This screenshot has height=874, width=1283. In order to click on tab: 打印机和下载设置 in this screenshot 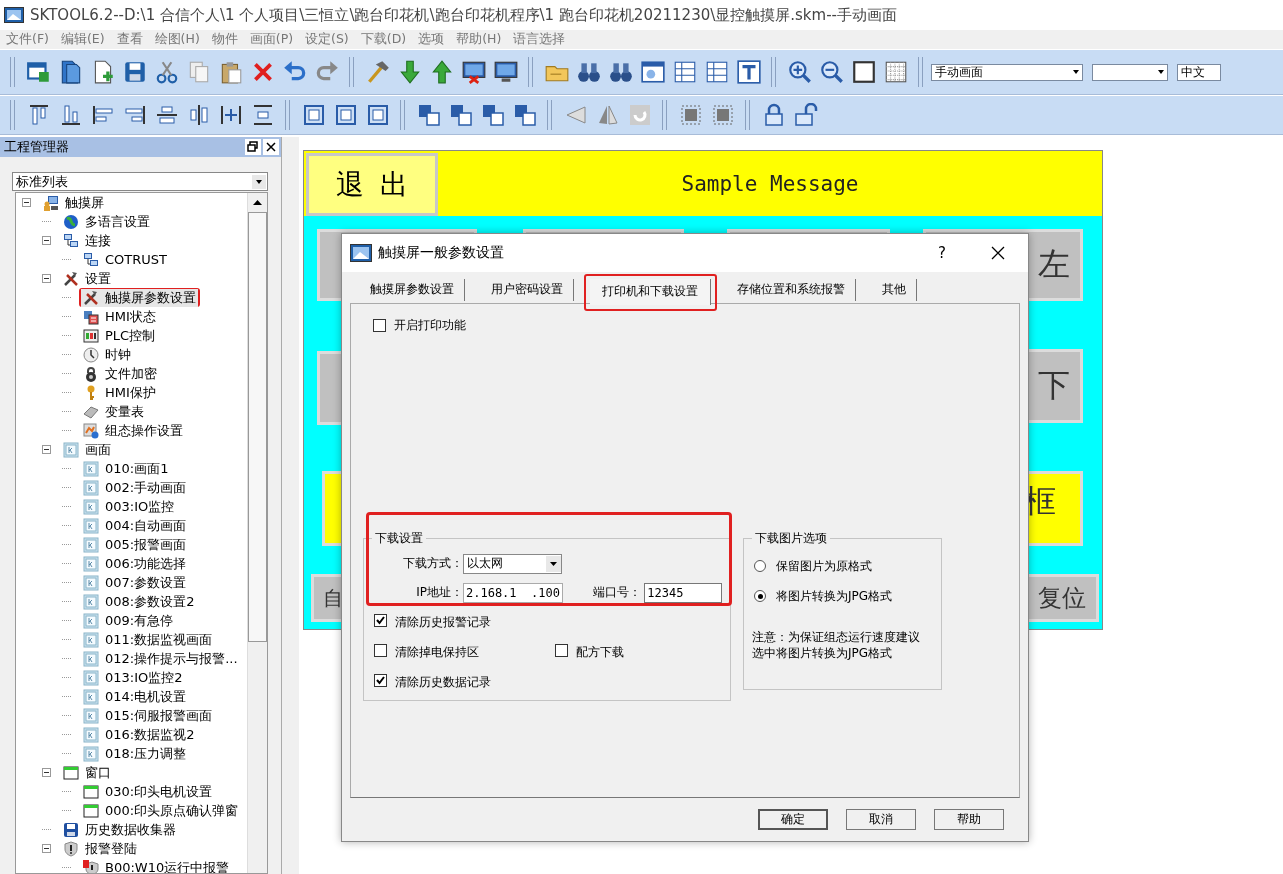, I will do `click(650, 292)`.